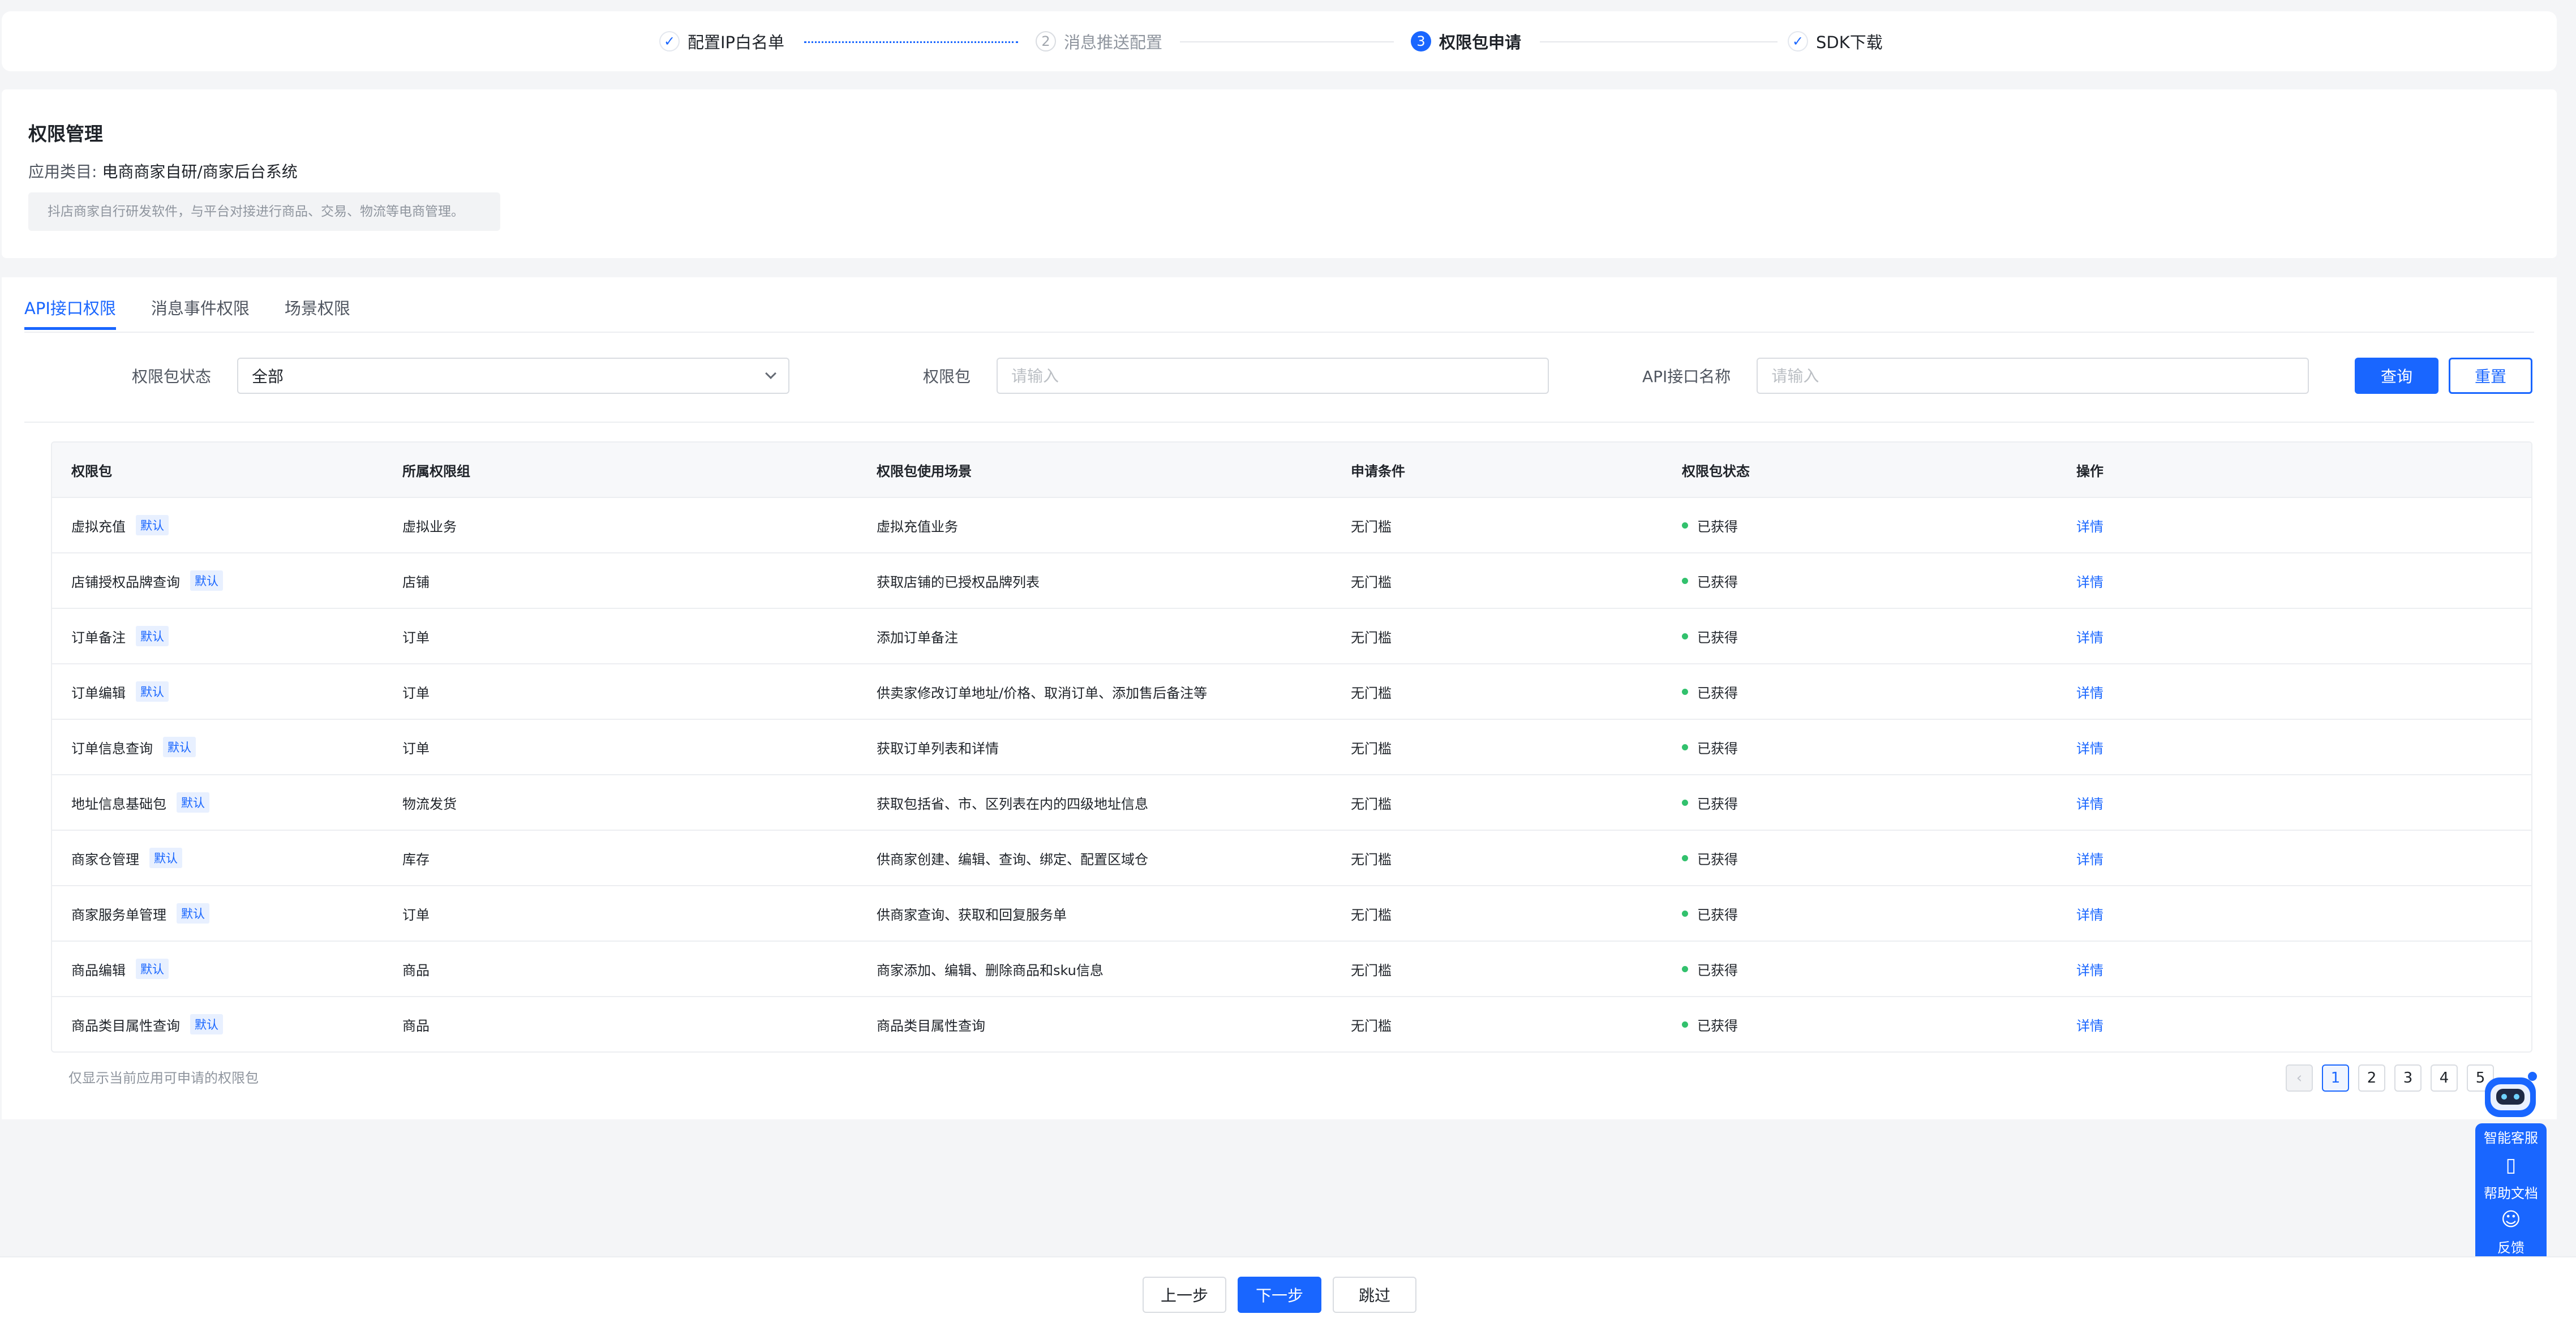 The height and width of the screenshot is (1331, 2576). Describe the element at coordinates (2335, 1078) in the screenshot. I see `page-1-button: 1` at that location.